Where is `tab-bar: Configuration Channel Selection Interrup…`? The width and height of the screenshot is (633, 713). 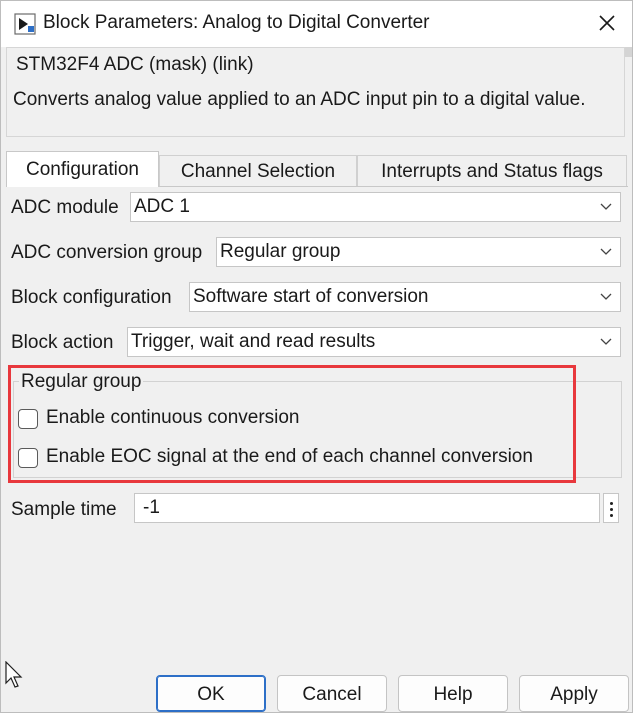
tab-bar: Configuration Channel Selection Interrup… is located at coordinates (317, 169).